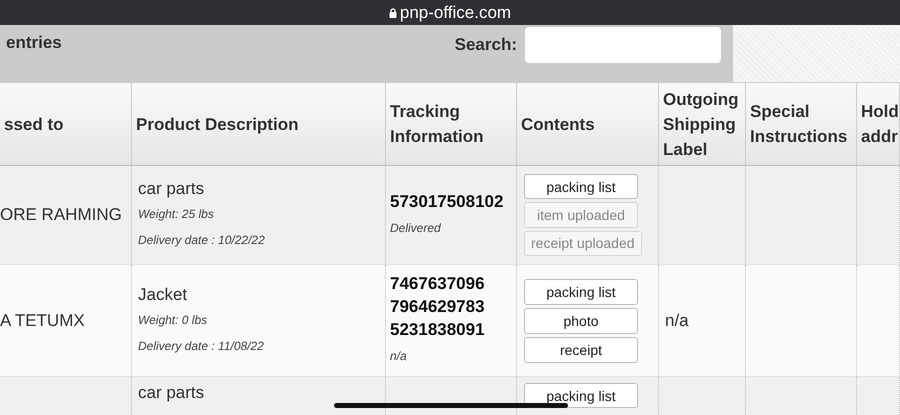 The width and height of the screenshot is (900, 415). Describe the element at coordinates (66, 124) in the screenshot. I see `column-header: ssed to` at that location.